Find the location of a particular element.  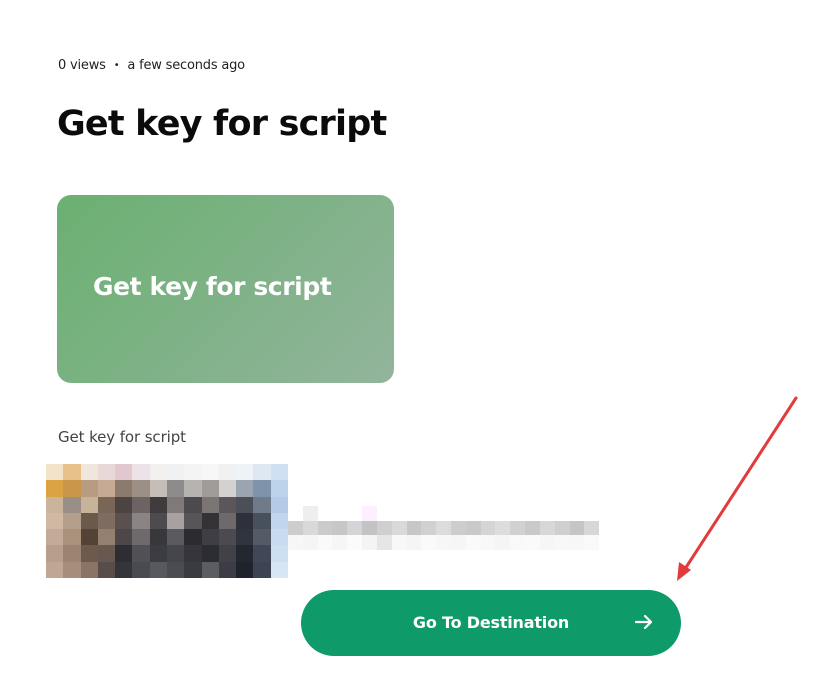

post-time: a few seconds ago is located at coordinates (186, 65).